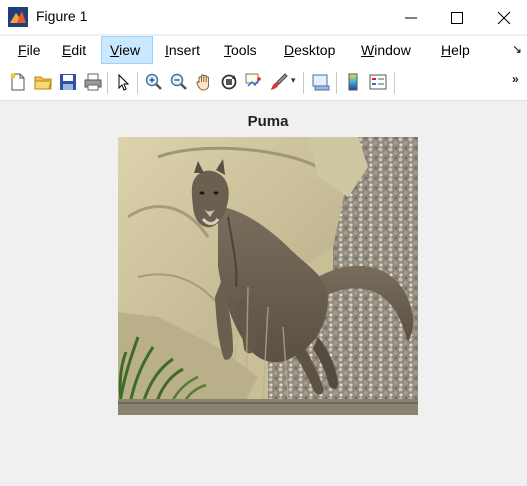  What do you see at coordinates (43, 82) in the screenshot?
I see `open-file-icon` at bounding box center [43, 82].